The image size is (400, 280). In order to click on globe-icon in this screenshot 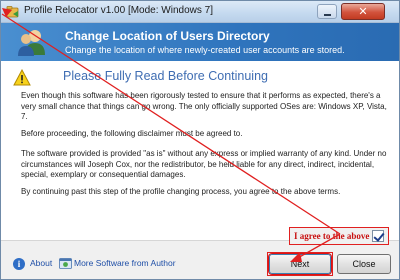, I will do `click(65, 263)`.